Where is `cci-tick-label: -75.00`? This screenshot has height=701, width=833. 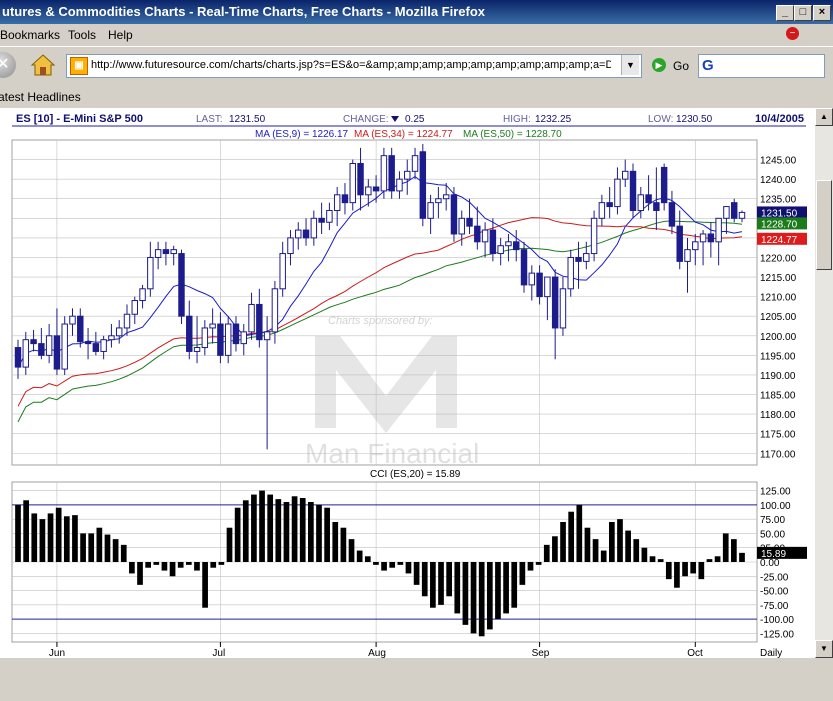
cci-tick-label: -75.00 is located at coordinates (774, 606).